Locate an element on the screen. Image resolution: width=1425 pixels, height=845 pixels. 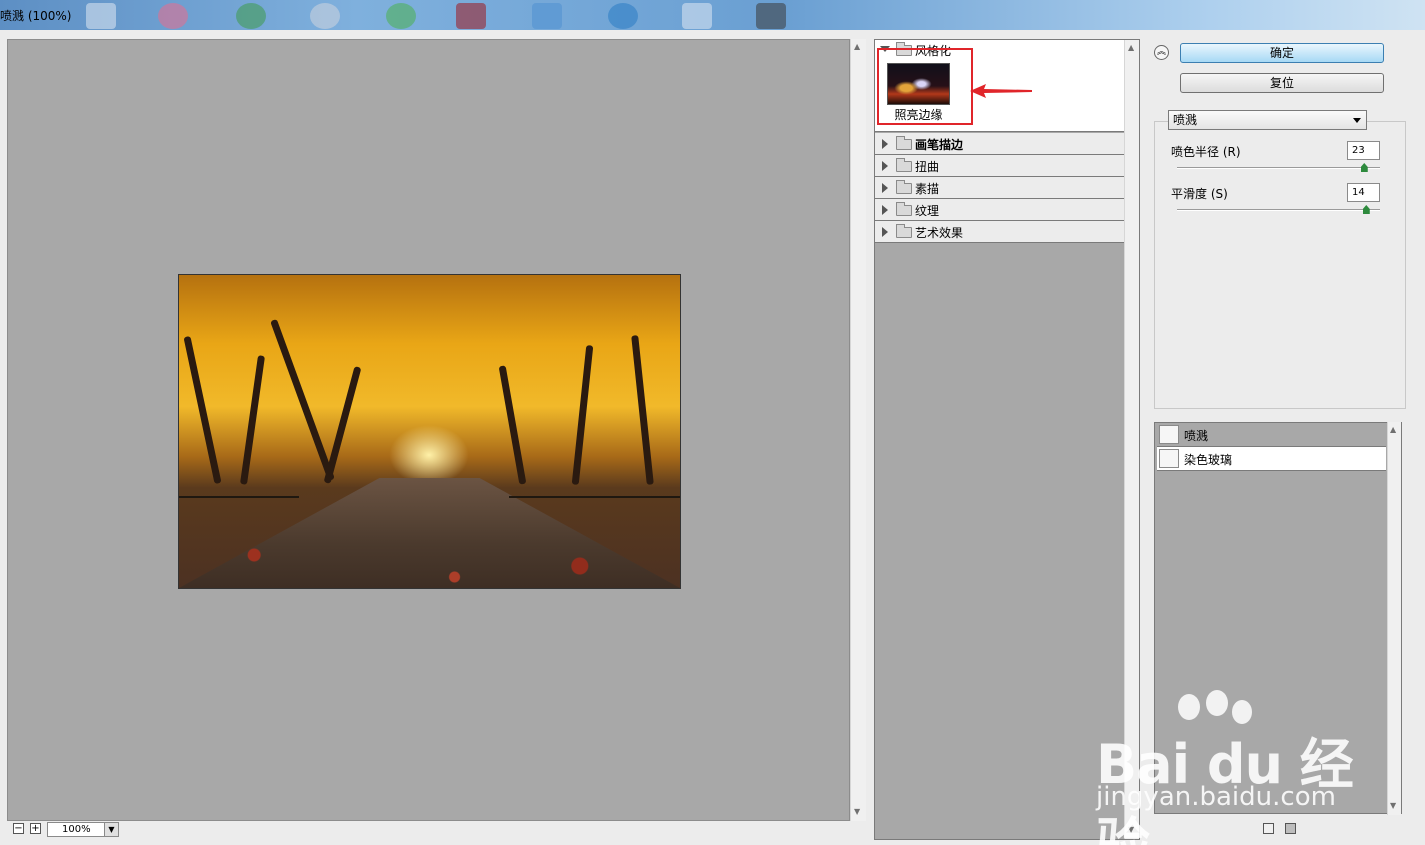
preview-image is located at coordinates (429, 431).